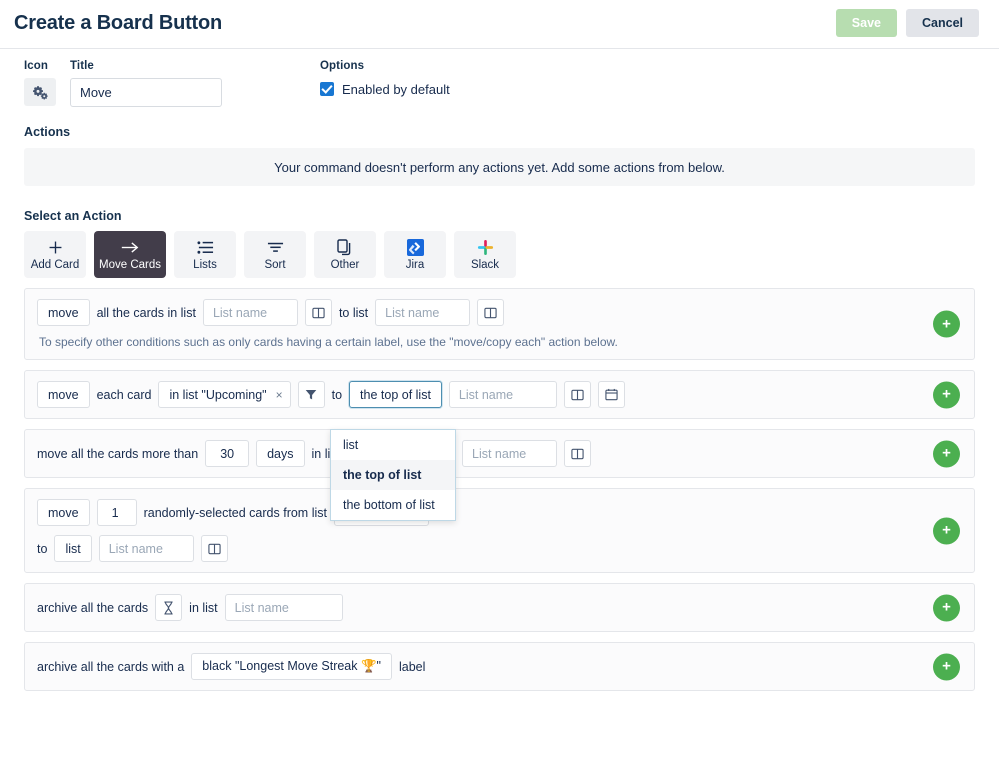 The height and width of the screenshot is (759, 999). Describe the element at coordinates (395, 394) in the screenshot. I see `position-select: the top of list` at that location.